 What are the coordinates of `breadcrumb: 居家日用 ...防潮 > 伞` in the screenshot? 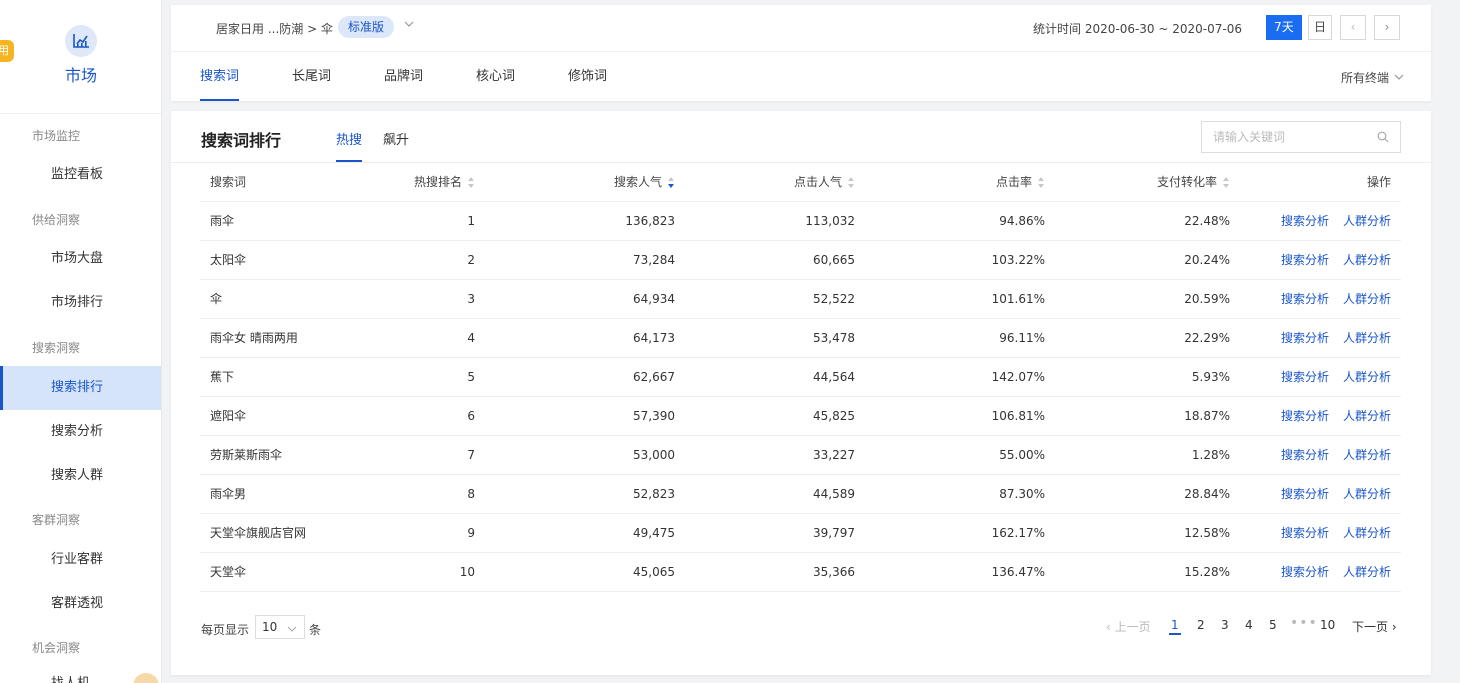 It's located at (274, 28).